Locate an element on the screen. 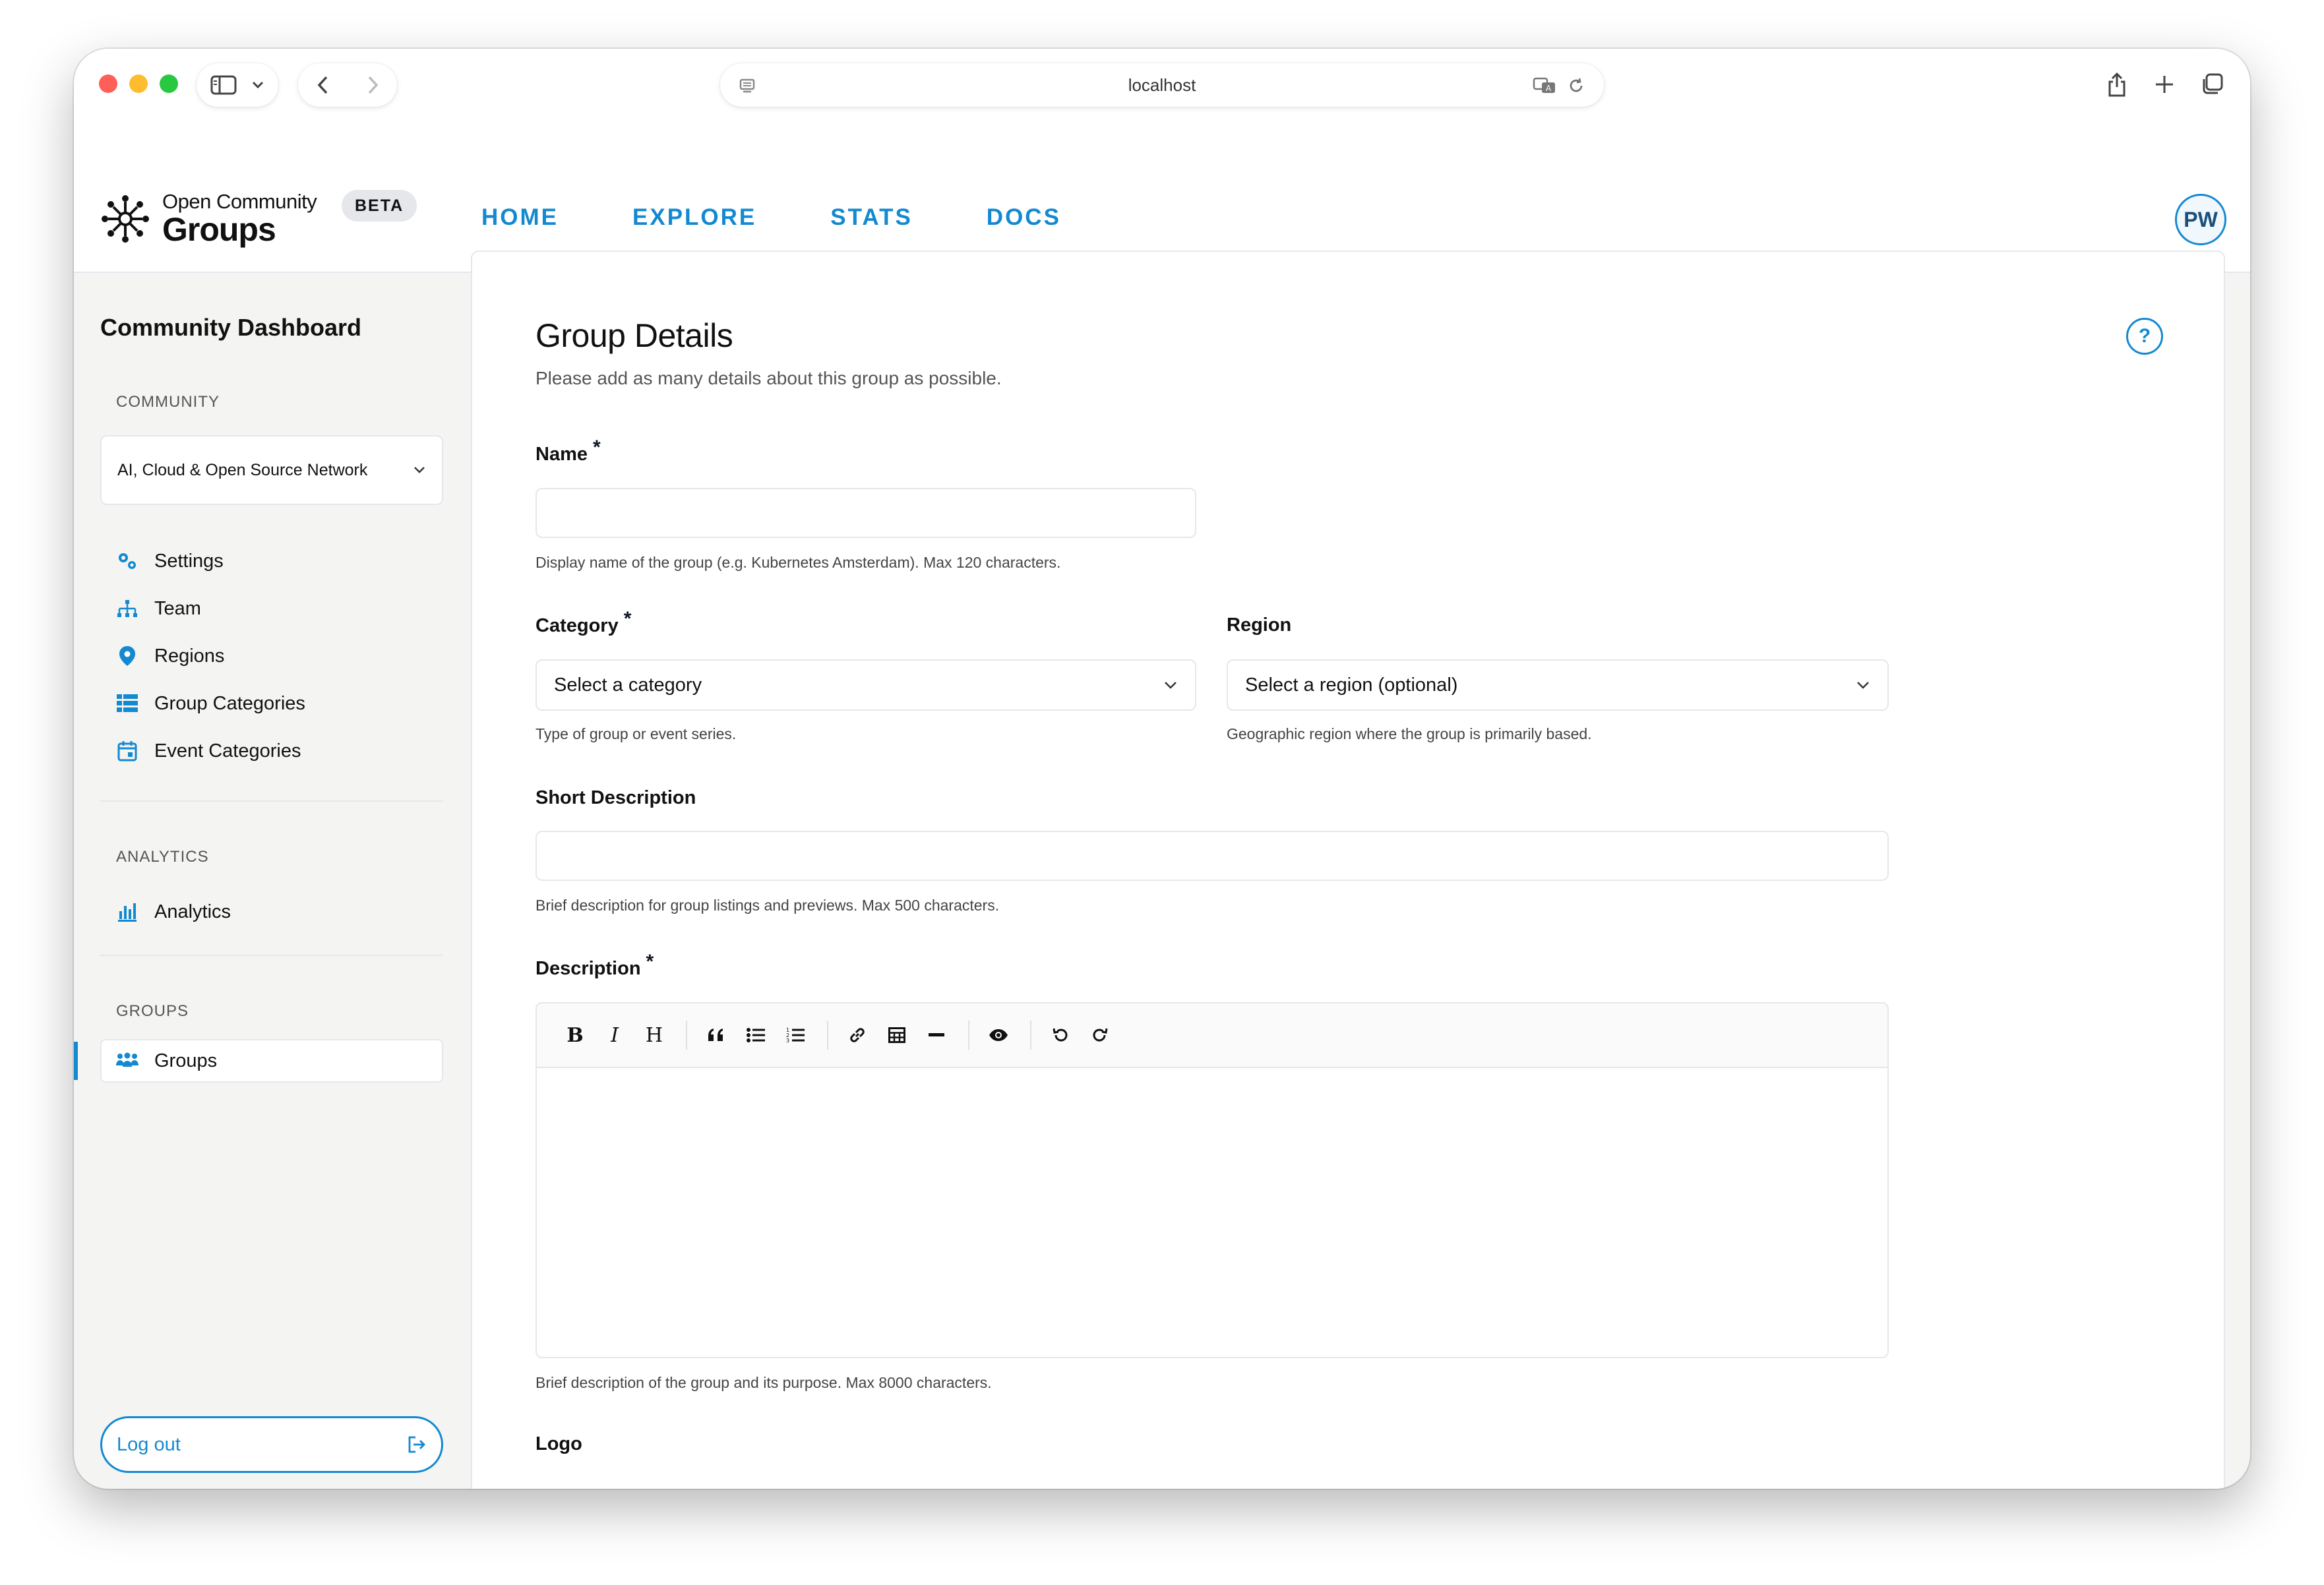 The image size is (2324, 1585). bold-button: B is located at coordinates (575, 1035).